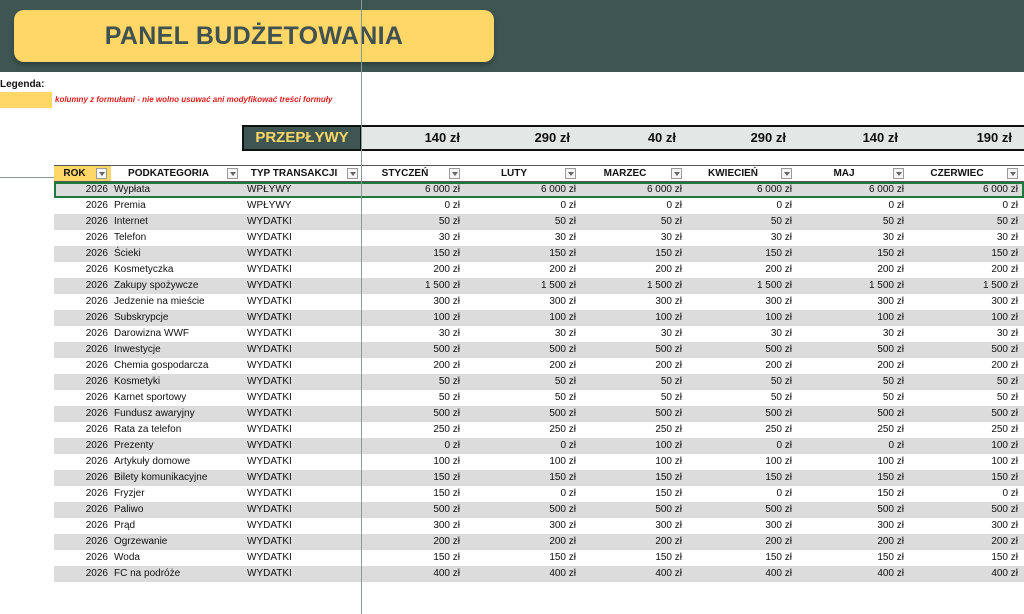 The image size is (1024, 614). Describe the element at coordinates (307, 206) in the screenshot. I see `table-cell: WPŁYWY` at that location.